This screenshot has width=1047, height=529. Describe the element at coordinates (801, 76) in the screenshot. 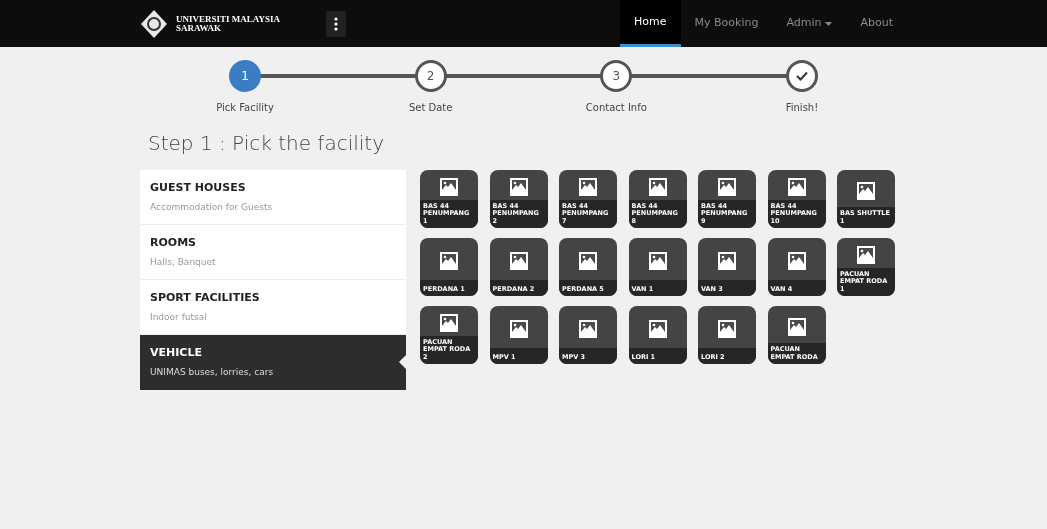

I see `check-icon` at that location.